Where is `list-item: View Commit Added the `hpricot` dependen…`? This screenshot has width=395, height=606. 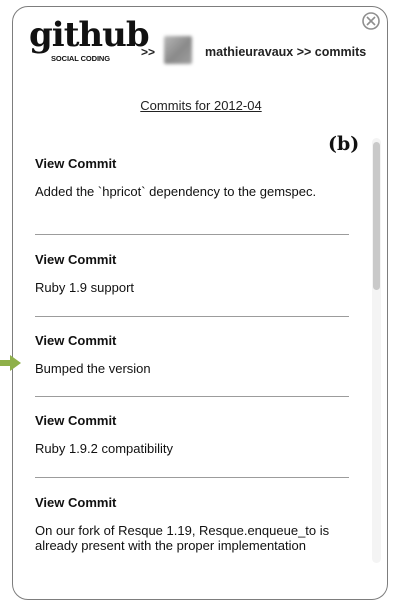
list-item: View Commit Added the `hpricot` dependen… is located at coordinates (193, 177).